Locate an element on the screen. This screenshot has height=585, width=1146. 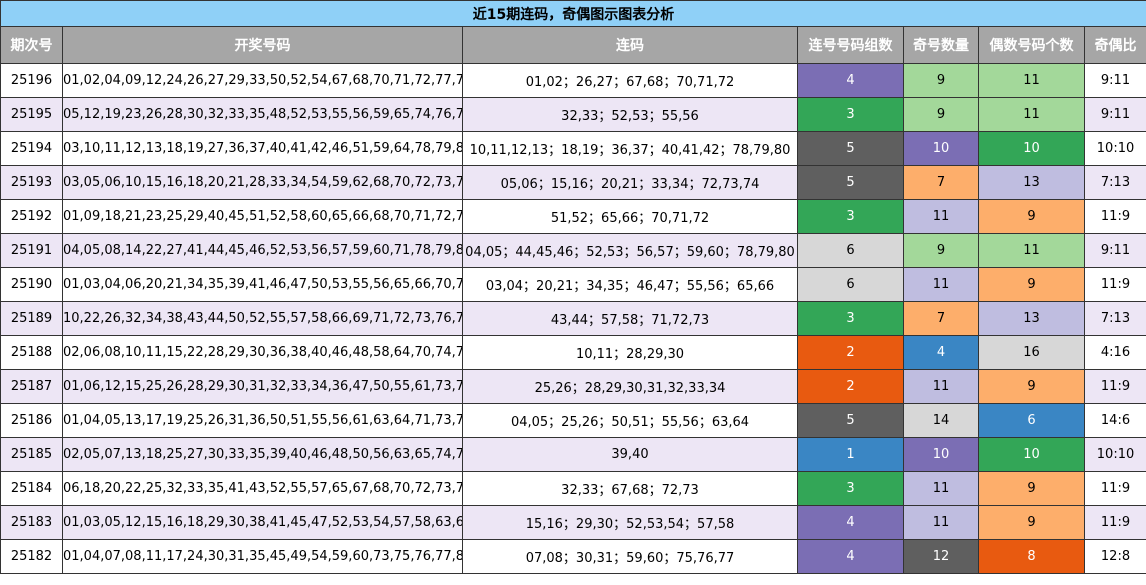
issue-cell: 25195 is located at coordinates (31, 114).